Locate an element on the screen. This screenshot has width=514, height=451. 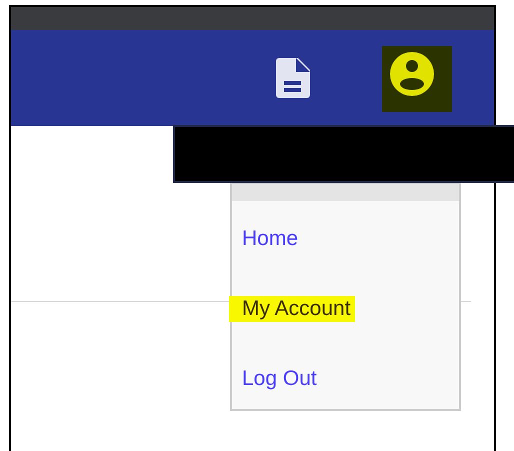
menu-item: Home is located at coordinates (270, 239).